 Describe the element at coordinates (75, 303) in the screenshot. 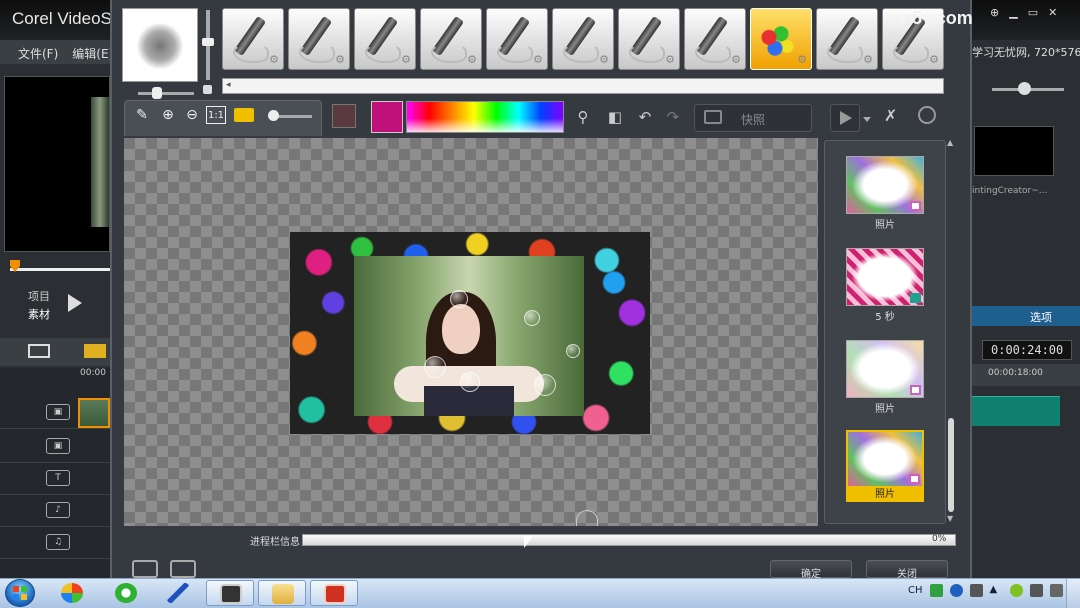

I see `play-icon` at that location.